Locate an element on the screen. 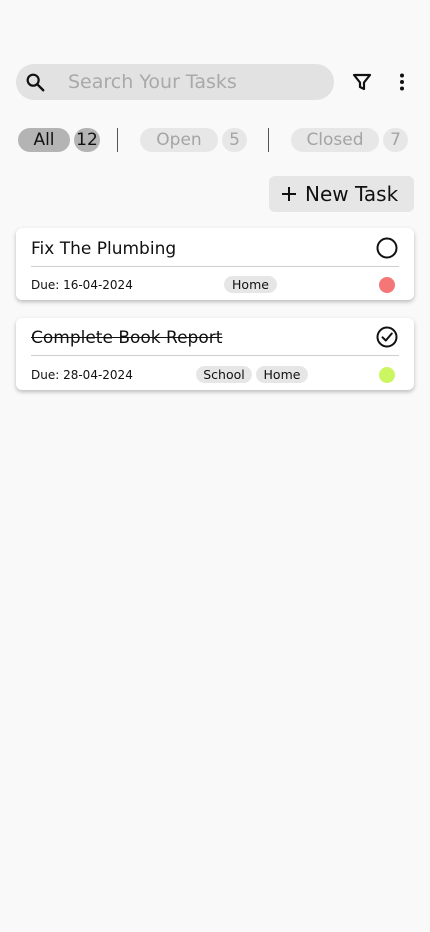 This screenshot has height=932, width=430. task-due-date: Due: 16-04-2024 is located at coordinates (82, 285).